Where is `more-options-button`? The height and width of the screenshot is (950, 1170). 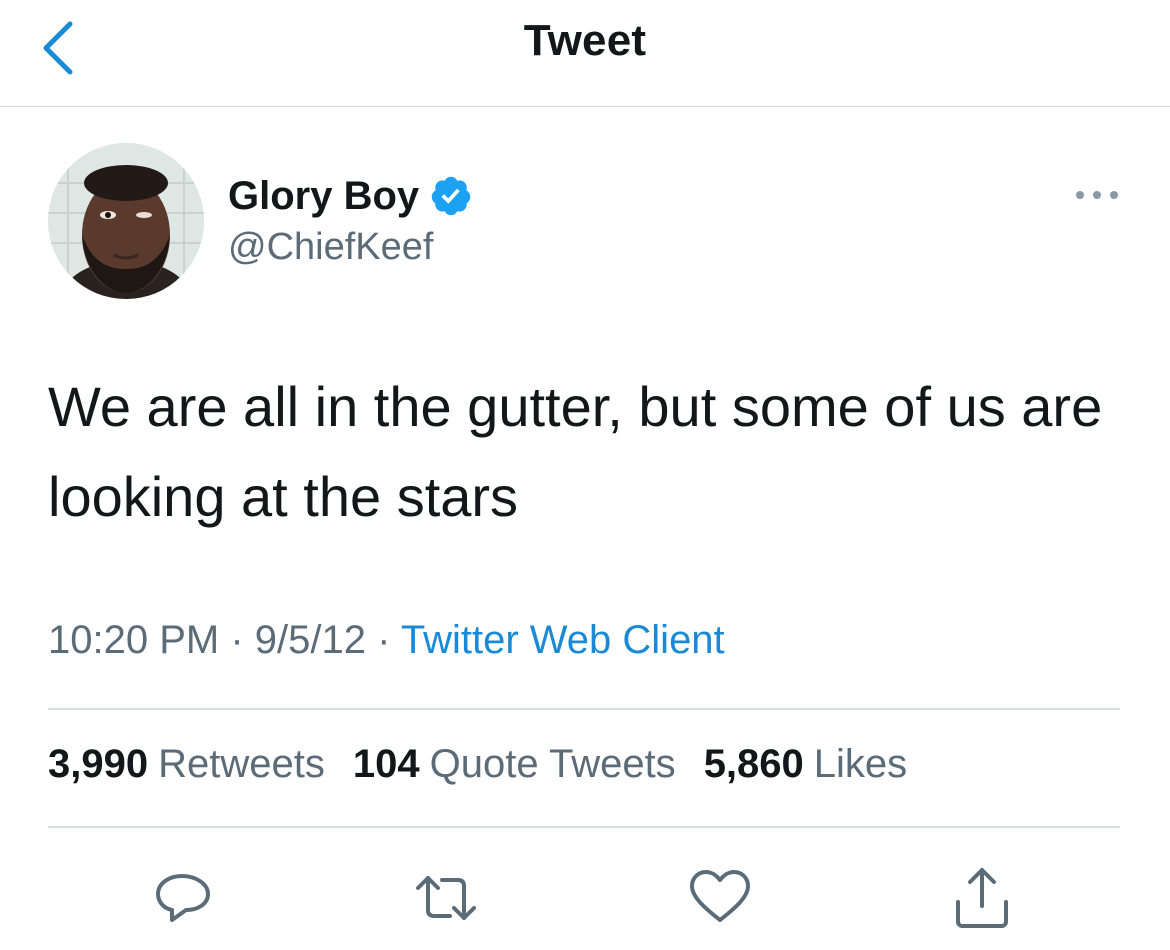
more-options-button is located at coordinates (1097, 195).